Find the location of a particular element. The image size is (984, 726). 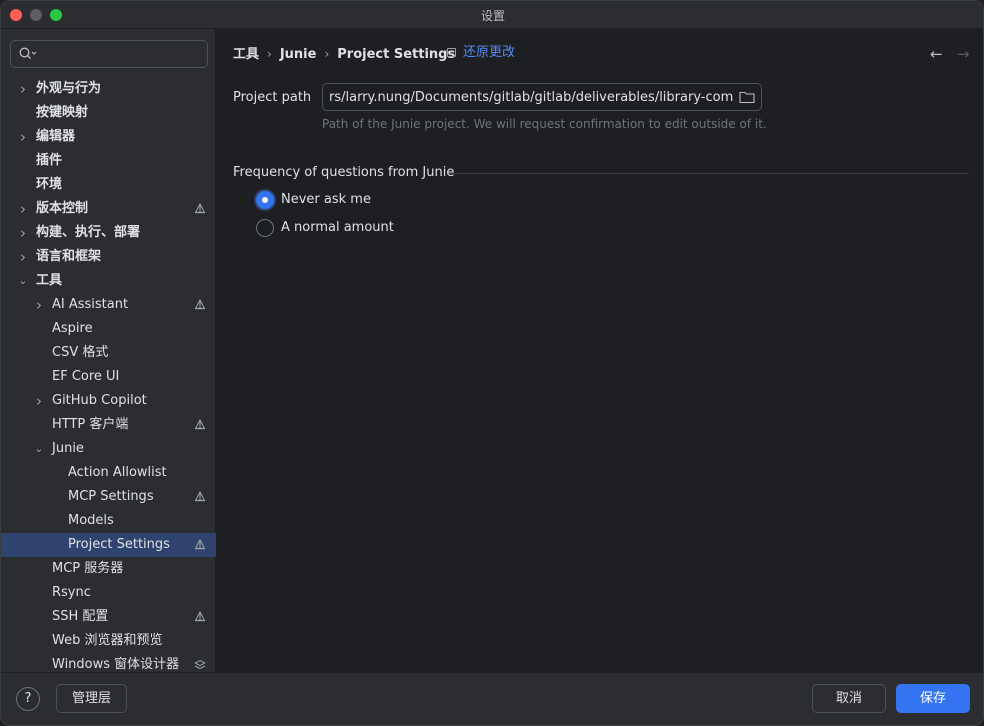

radio-normal-amount-label: A normal amount is located at coordinates (337, 228).